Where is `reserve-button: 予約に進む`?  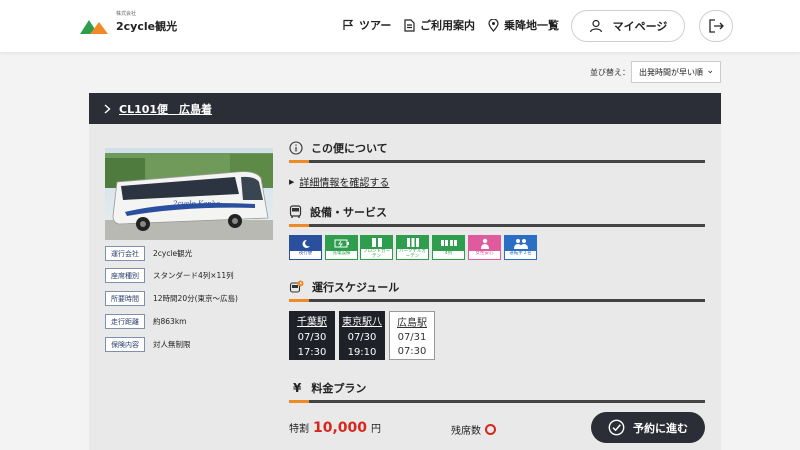 reserve-button: 予約に進む is located at coordinates (648, 427).